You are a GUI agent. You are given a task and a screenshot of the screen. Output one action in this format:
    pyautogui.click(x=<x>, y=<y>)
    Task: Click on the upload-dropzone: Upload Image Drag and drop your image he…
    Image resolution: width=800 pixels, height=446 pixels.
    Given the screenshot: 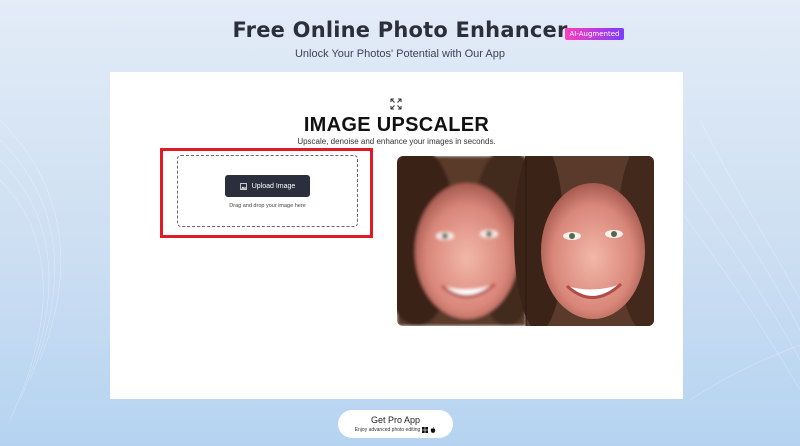 What is the action you would take?
    pyautogui.click(x=267, y=191)
    